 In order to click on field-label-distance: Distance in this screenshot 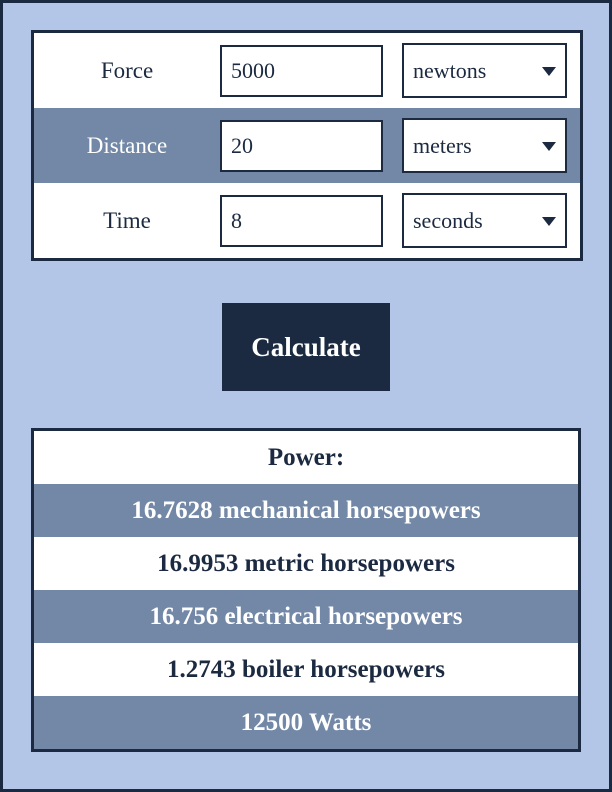, I will do `click(127, 145)`.